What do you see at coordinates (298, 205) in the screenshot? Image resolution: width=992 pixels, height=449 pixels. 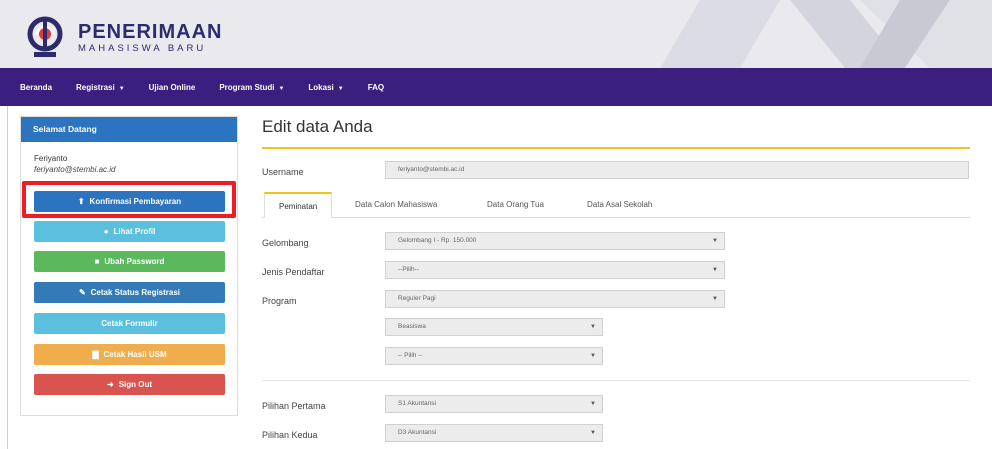 I see `tab-peminatan: Peminatan` at bounding box center [298, 205].